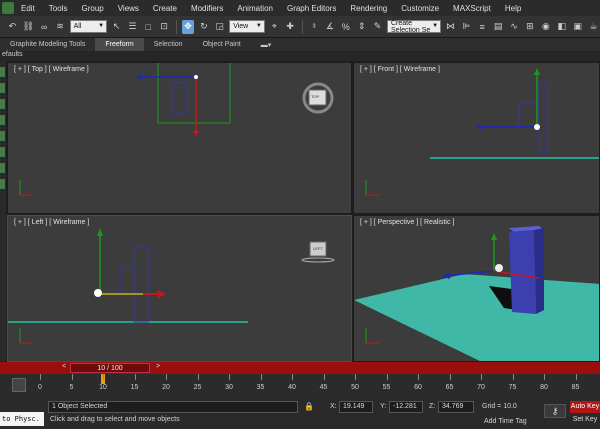 The image size is (600, 429). What do you see at coordinates (92, 8) in the screenshot?
I see `menu-group: Group` at bounding box center [92, 8].